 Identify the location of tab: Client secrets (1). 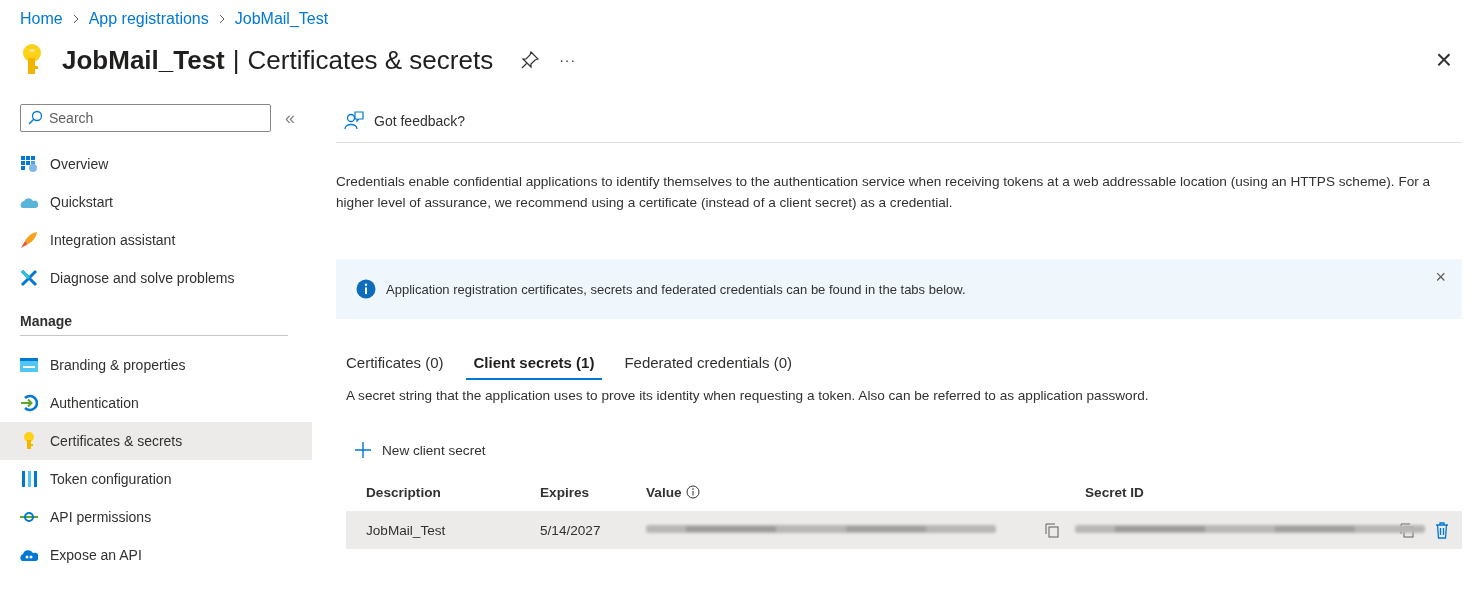
(534, 365).